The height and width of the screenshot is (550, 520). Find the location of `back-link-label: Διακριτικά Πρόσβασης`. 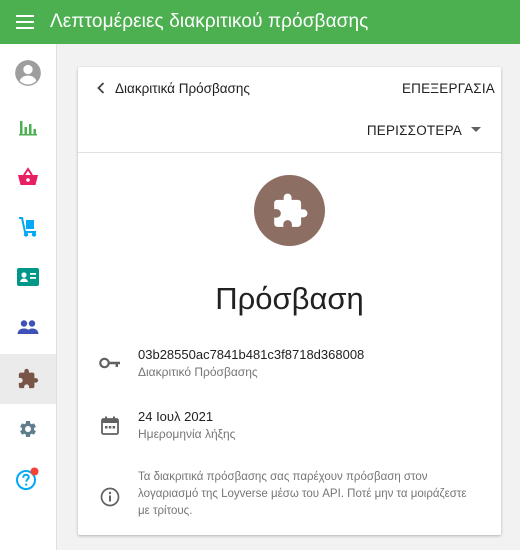

back-link-label: Διακριτικά Πρόσβασης is located at coordinates (182, 88).